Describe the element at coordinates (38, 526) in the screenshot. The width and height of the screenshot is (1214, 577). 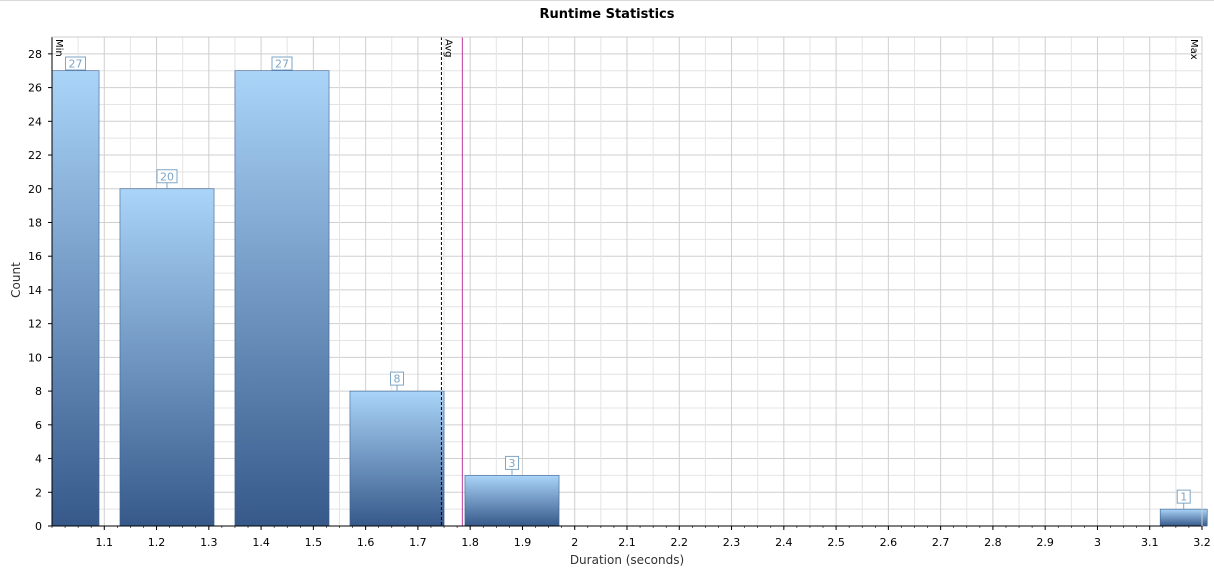
I see `y-tick-label: 0` at that location.